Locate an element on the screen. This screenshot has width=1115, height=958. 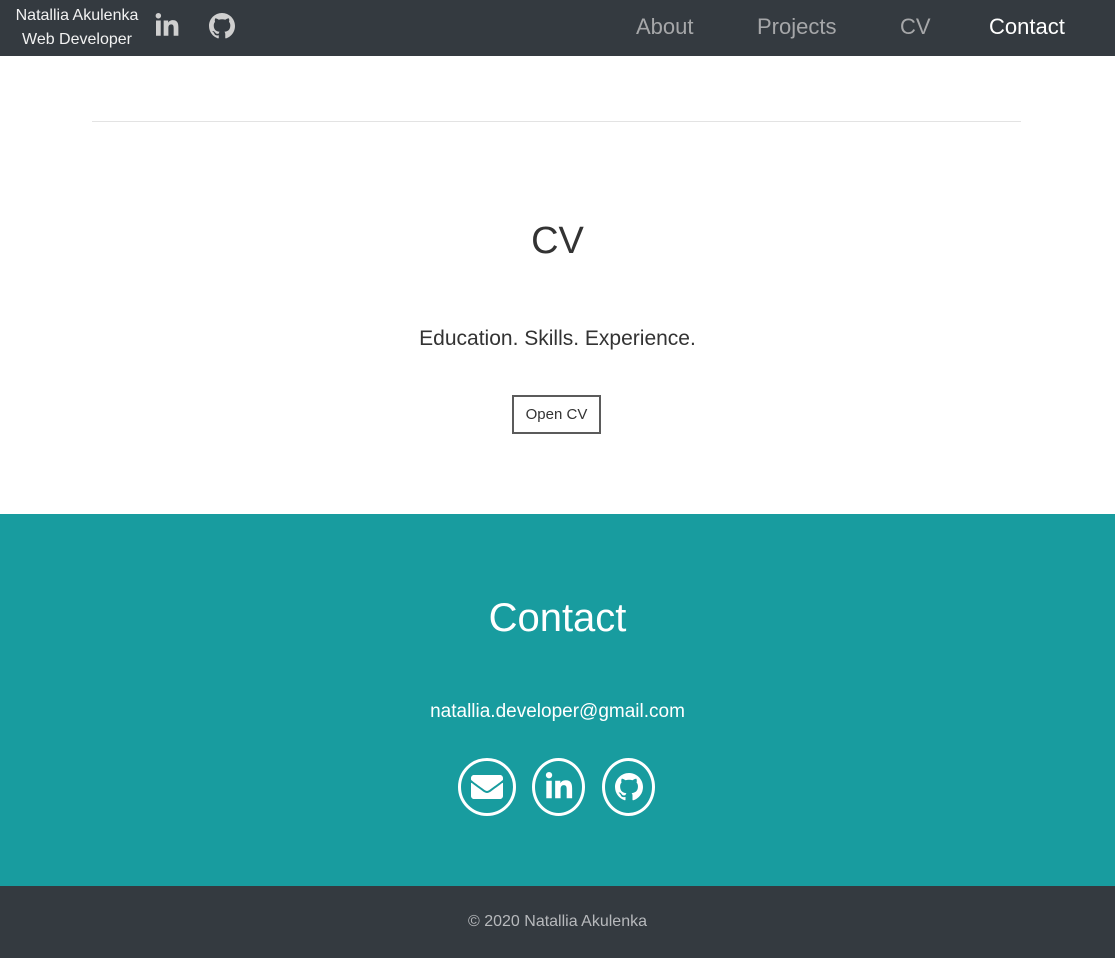
section-divider is located at coordinates (556, 121).